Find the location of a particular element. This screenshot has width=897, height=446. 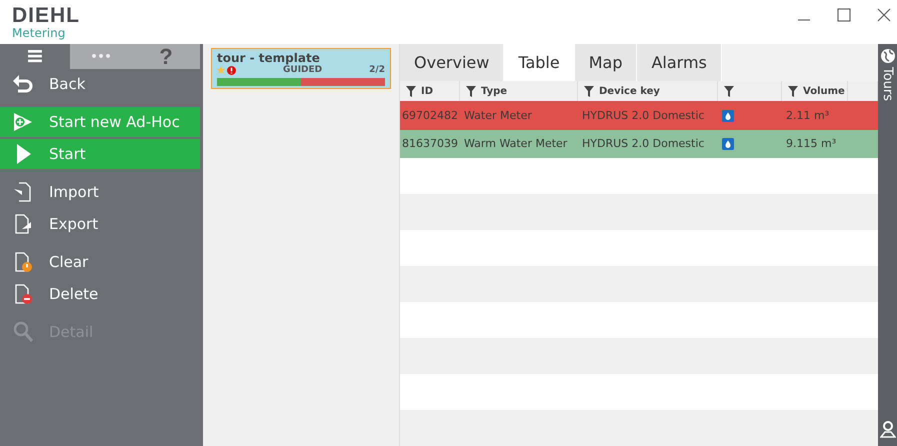

table-cell: Warm Water Meter is located at coordinates (516, 143).